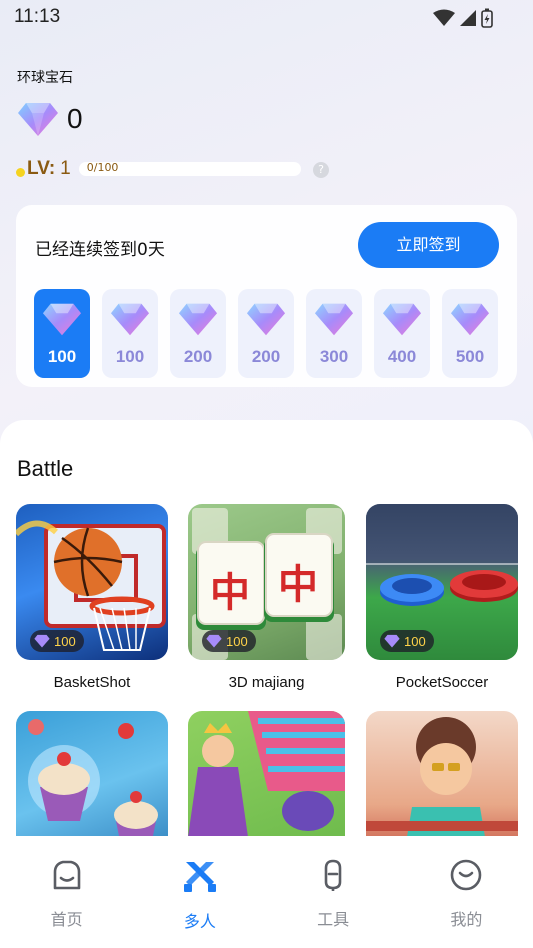 The height and width of the screenshot is (948, 533). What do you see at coordinates (199, 921) in the screenshot?
I see `nav-label: 多人` at bounding box center [199, 921].